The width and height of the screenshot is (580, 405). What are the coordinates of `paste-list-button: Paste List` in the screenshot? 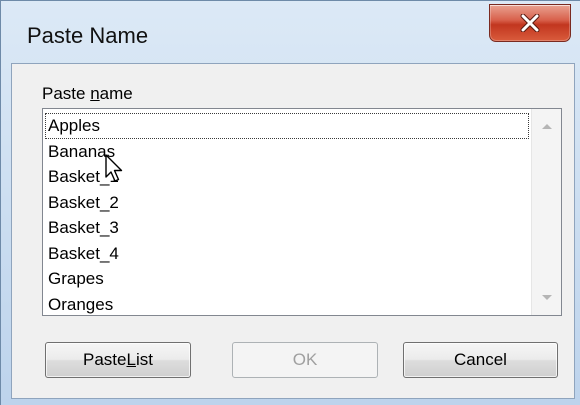 It's located at (118, 360).